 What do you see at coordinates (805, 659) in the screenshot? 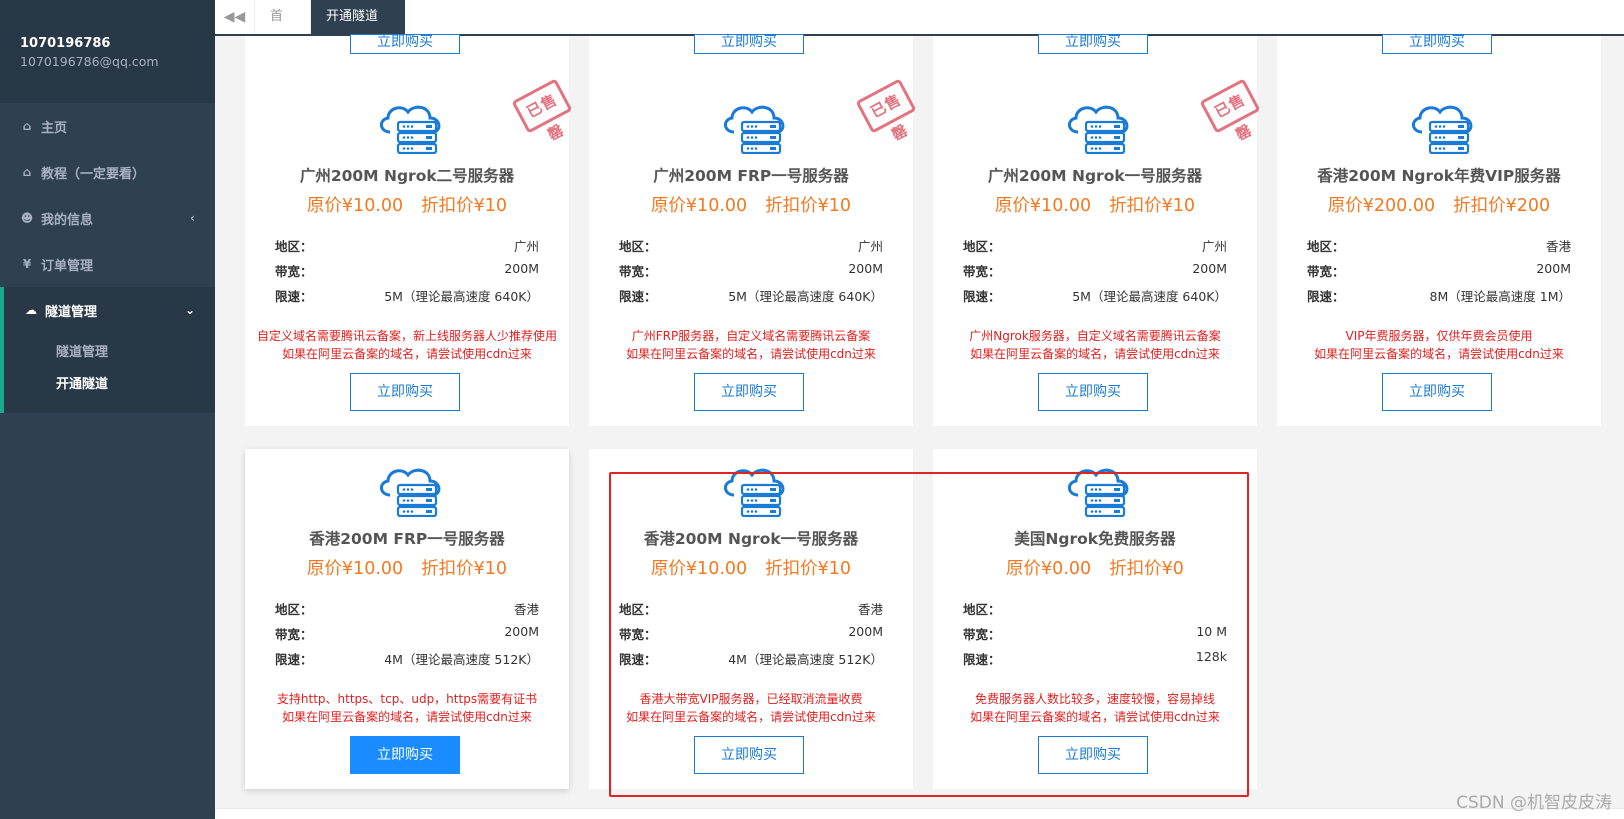
I see `spec-value: 4M（理论最高速度 512K）` at bounding box center [805, 659].